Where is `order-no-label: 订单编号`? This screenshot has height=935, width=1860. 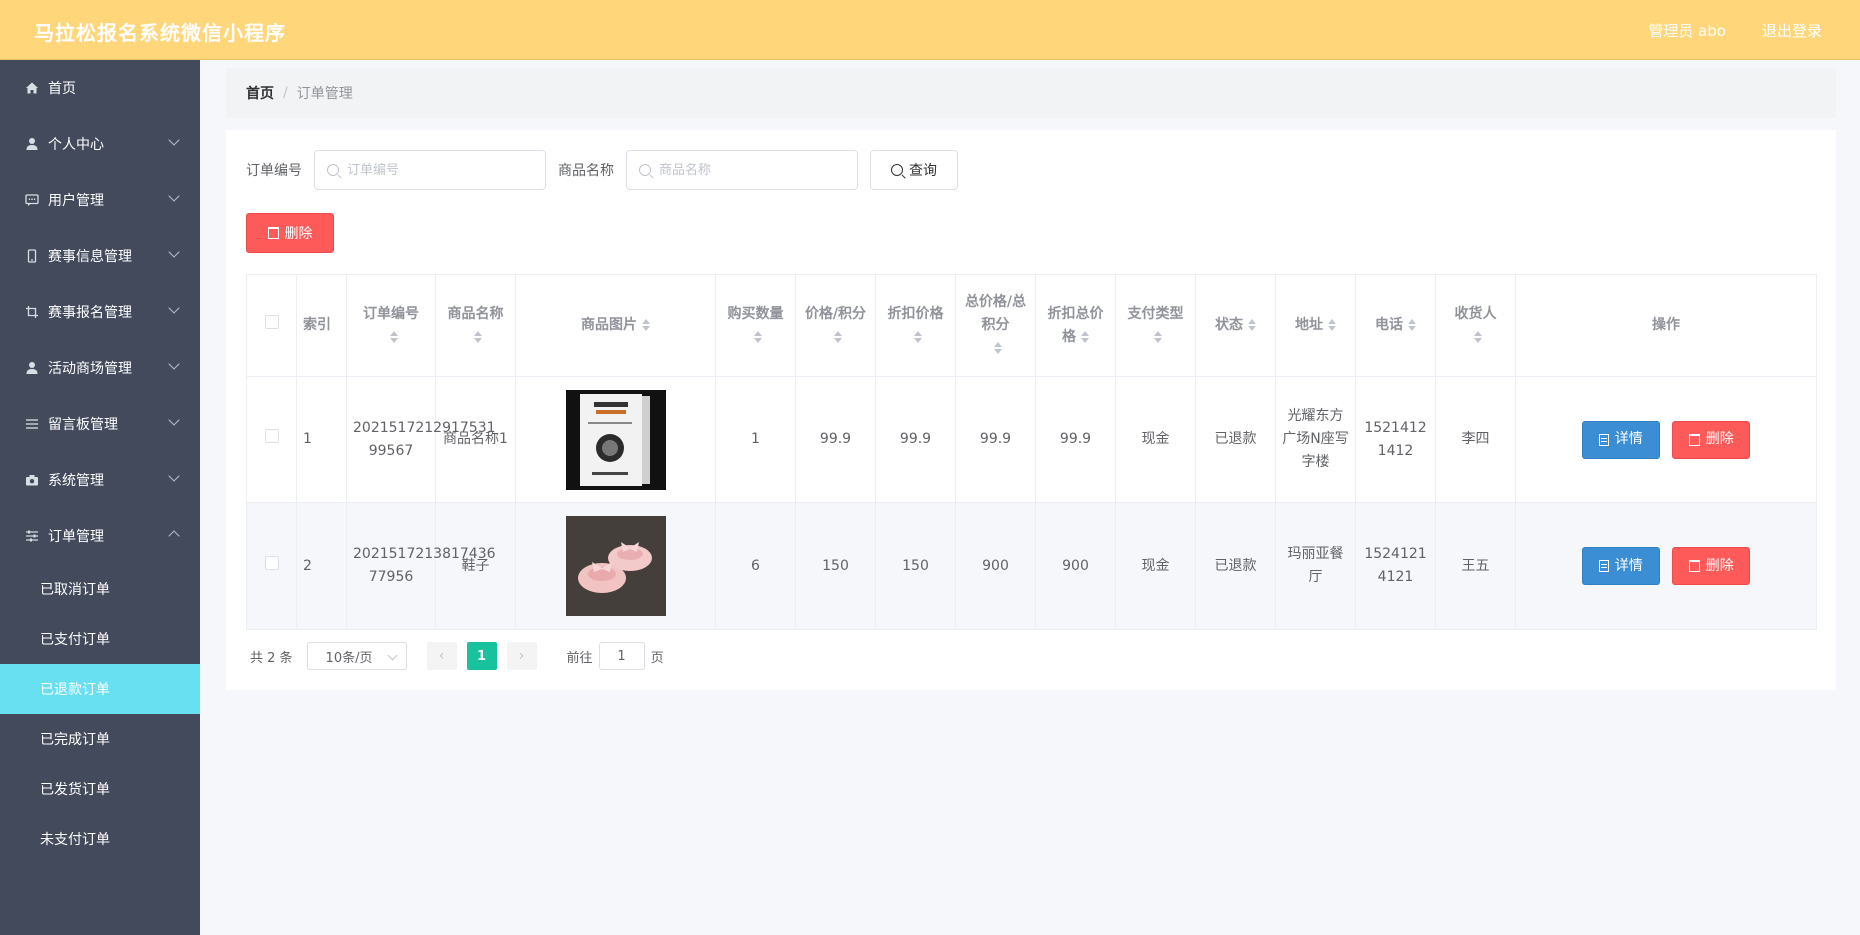 order-no-label: 订单编号 is located at coordinates (274, 171).